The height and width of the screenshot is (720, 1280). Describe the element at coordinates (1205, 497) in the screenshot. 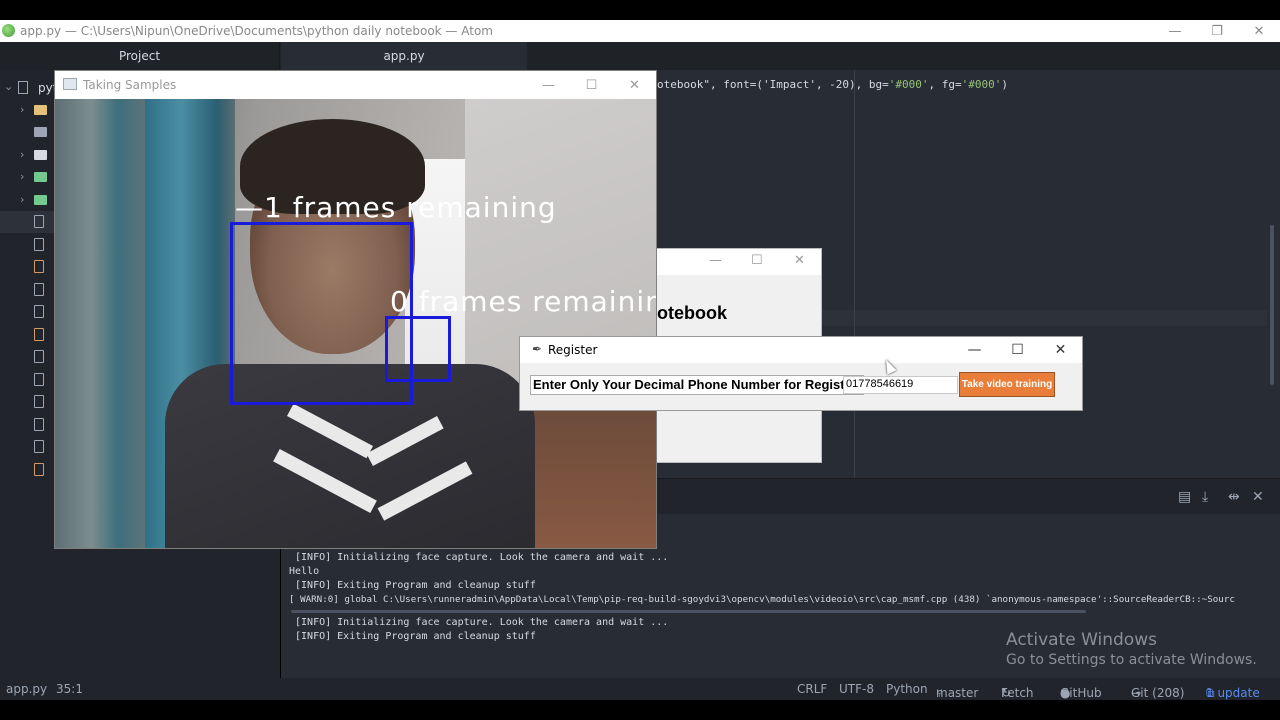

I see `download-icon: ⤓` at that location.